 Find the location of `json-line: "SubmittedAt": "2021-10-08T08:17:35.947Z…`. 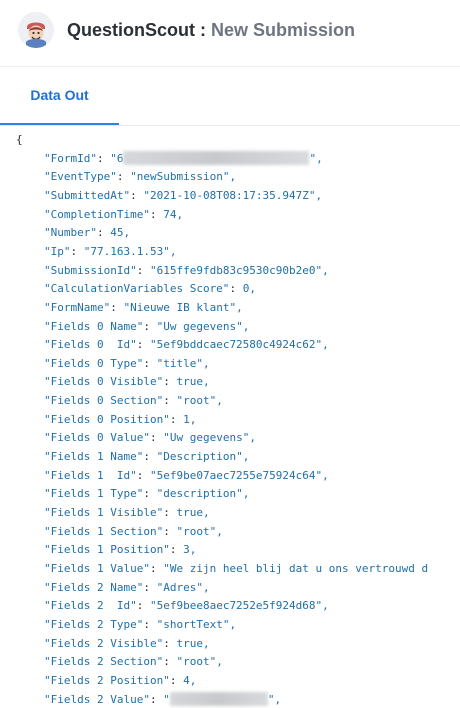

json-line: "SubmittedAt": "2021-10-08T08:17:35.947Z… is located at coordinates (169, 196).